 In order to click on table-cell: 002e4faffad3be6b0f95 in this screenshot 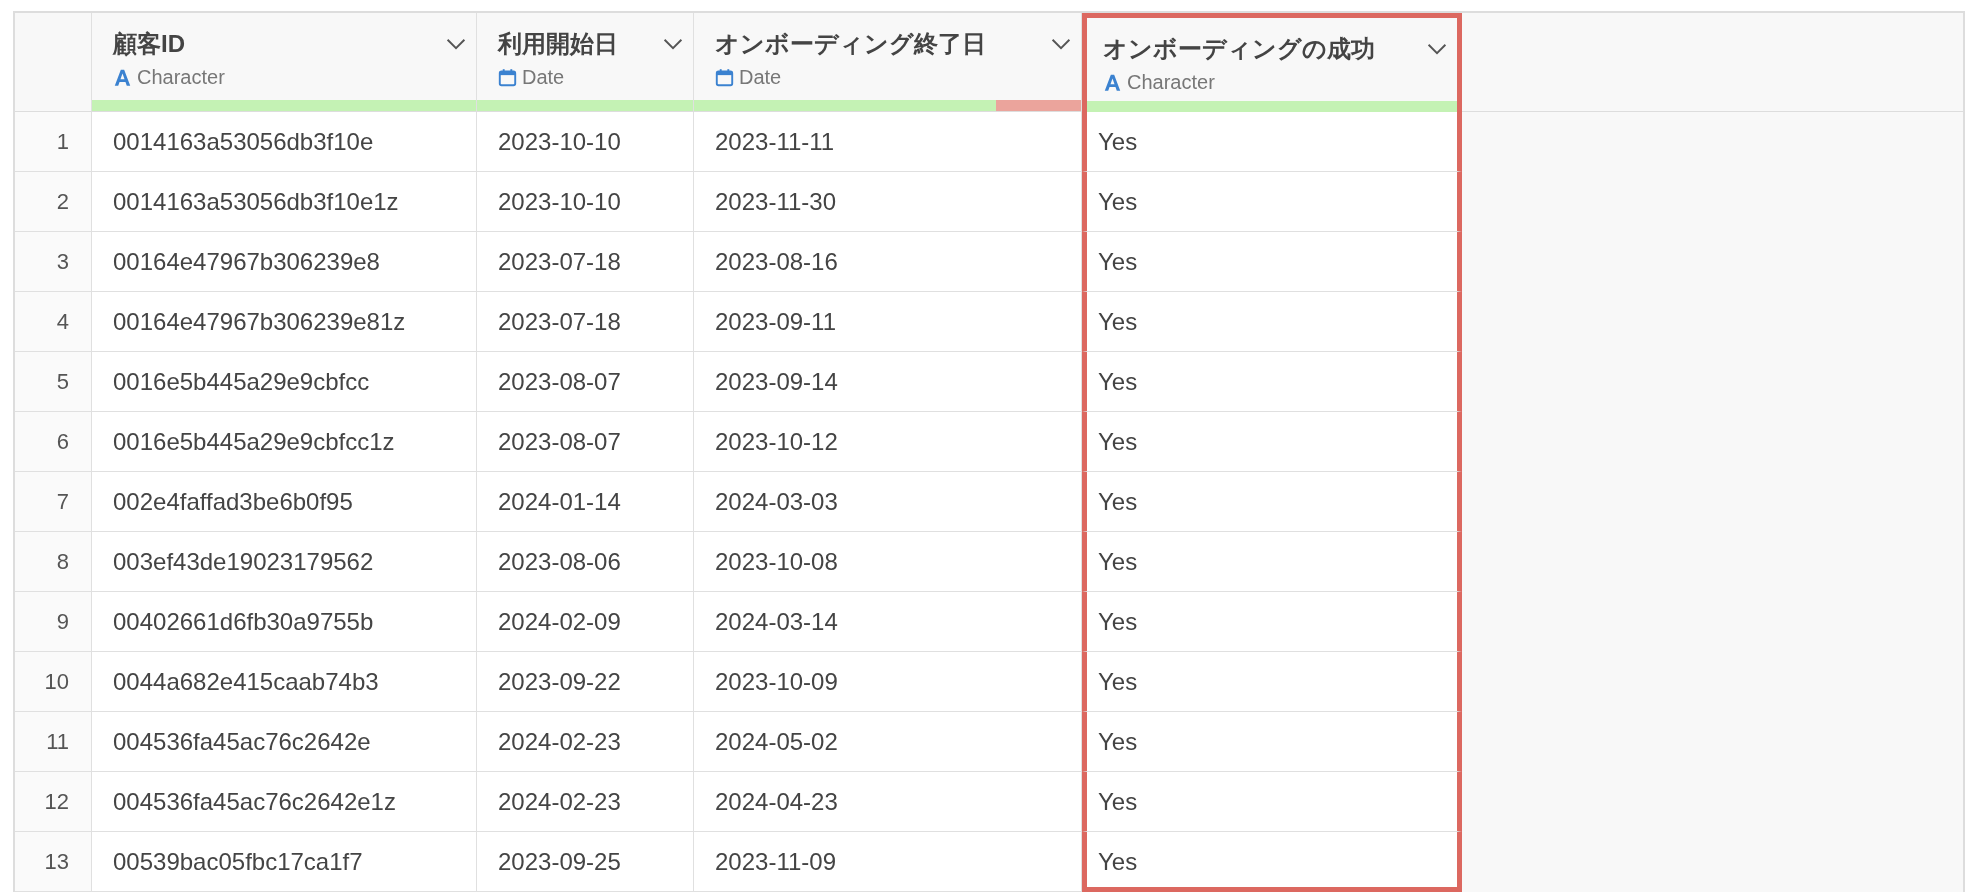, I will do `click(284, 502)`.